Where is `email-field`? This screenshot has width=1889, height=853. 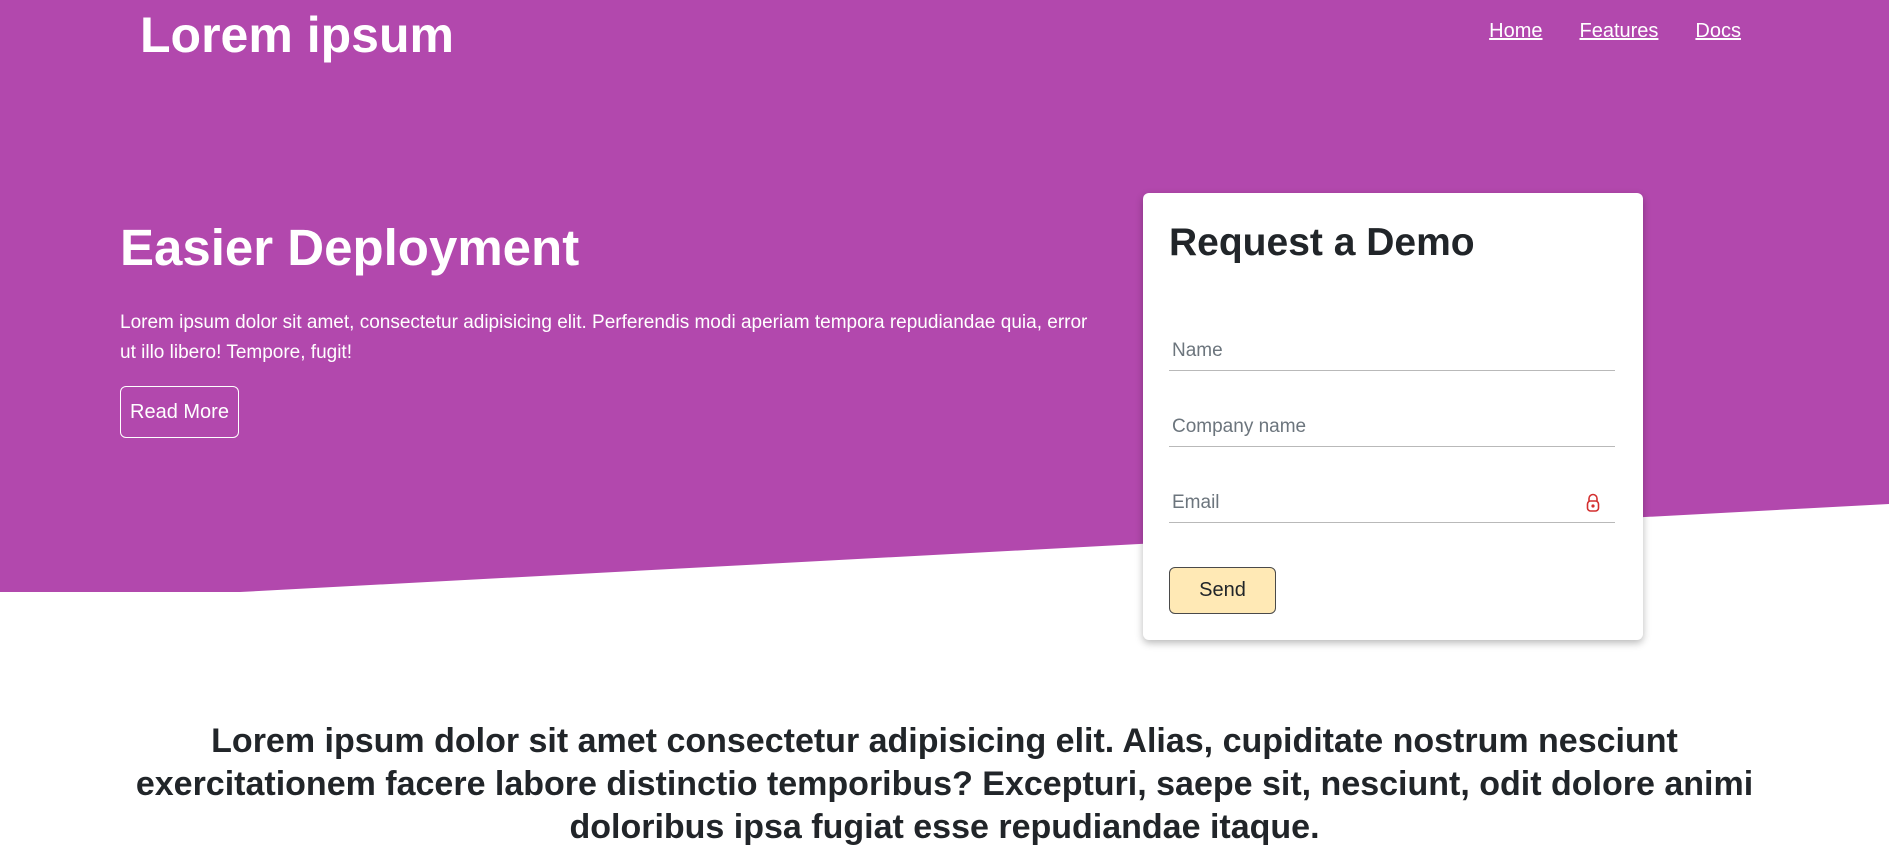 email-field is located at coordinates (1392, 503).